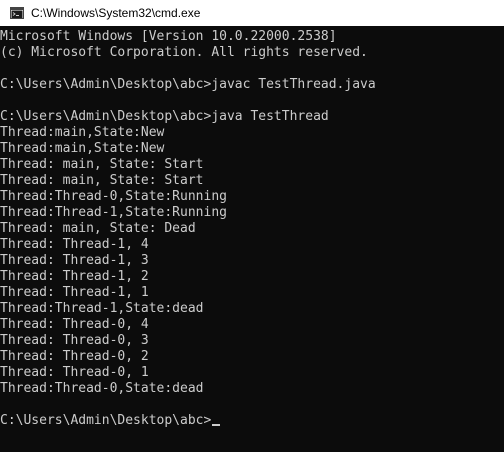 The width and height of the screenshot is (504, 452). I want to click on console-line: Thread:Thread-1,State:Running, so click(113, 212).